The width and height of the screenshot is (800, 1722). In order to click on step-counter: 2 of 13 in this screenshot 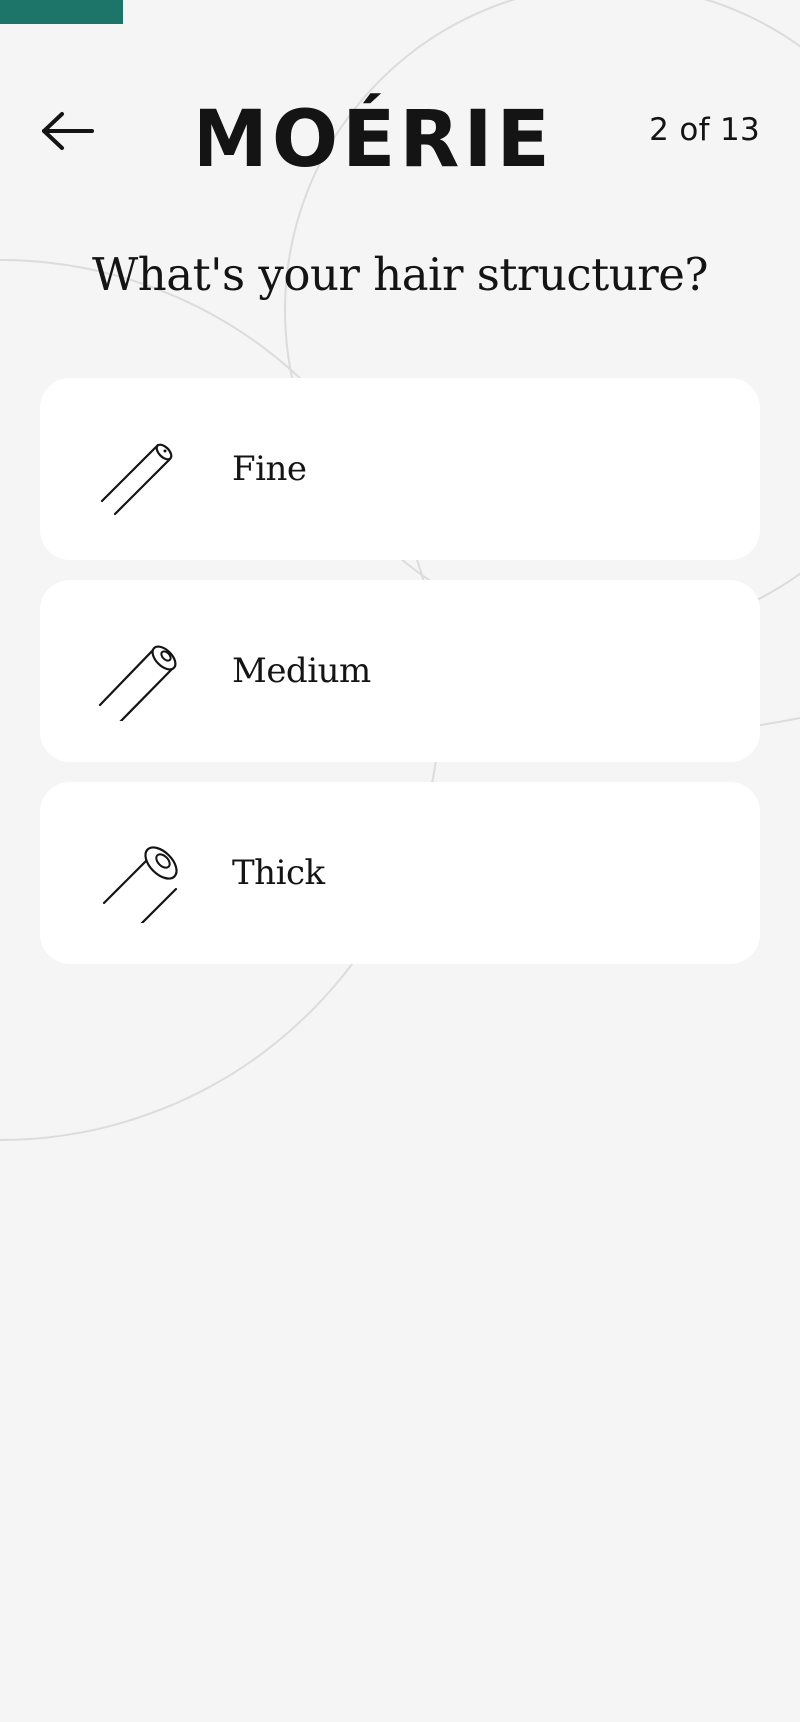, I will do `click(704, 130)`.